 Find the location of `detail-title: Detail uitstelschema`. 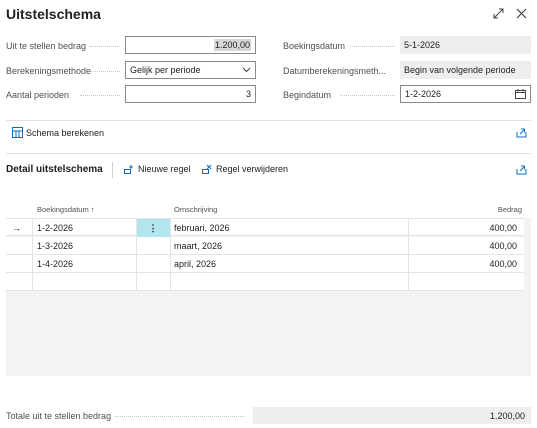

detail-title: Detail uitstelschema is located at coordinates (54, 169).